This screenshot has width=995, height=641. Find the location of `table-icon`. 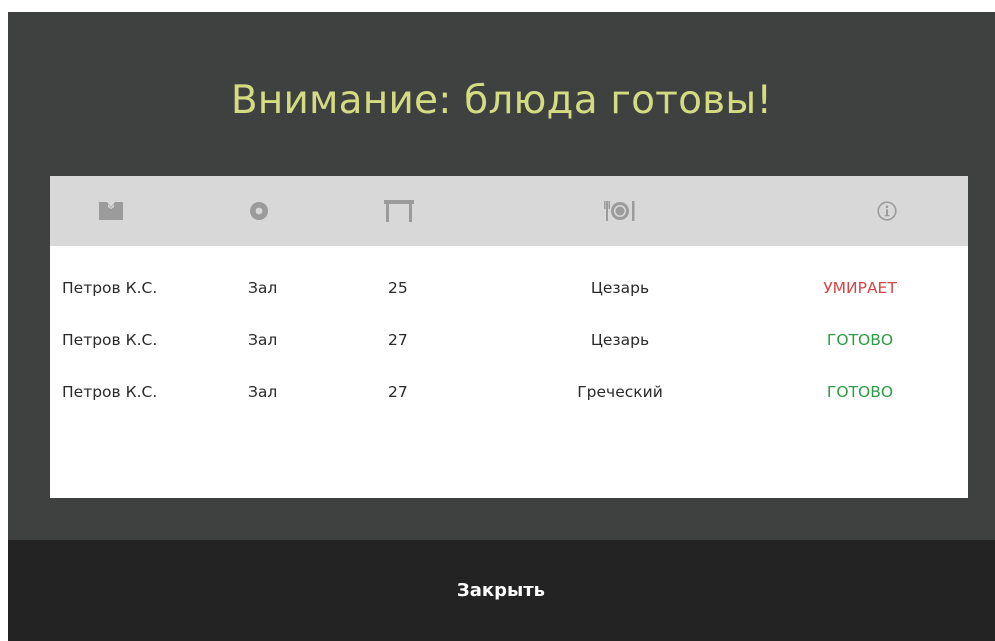

table-icon is located at coordinates (399, 211).